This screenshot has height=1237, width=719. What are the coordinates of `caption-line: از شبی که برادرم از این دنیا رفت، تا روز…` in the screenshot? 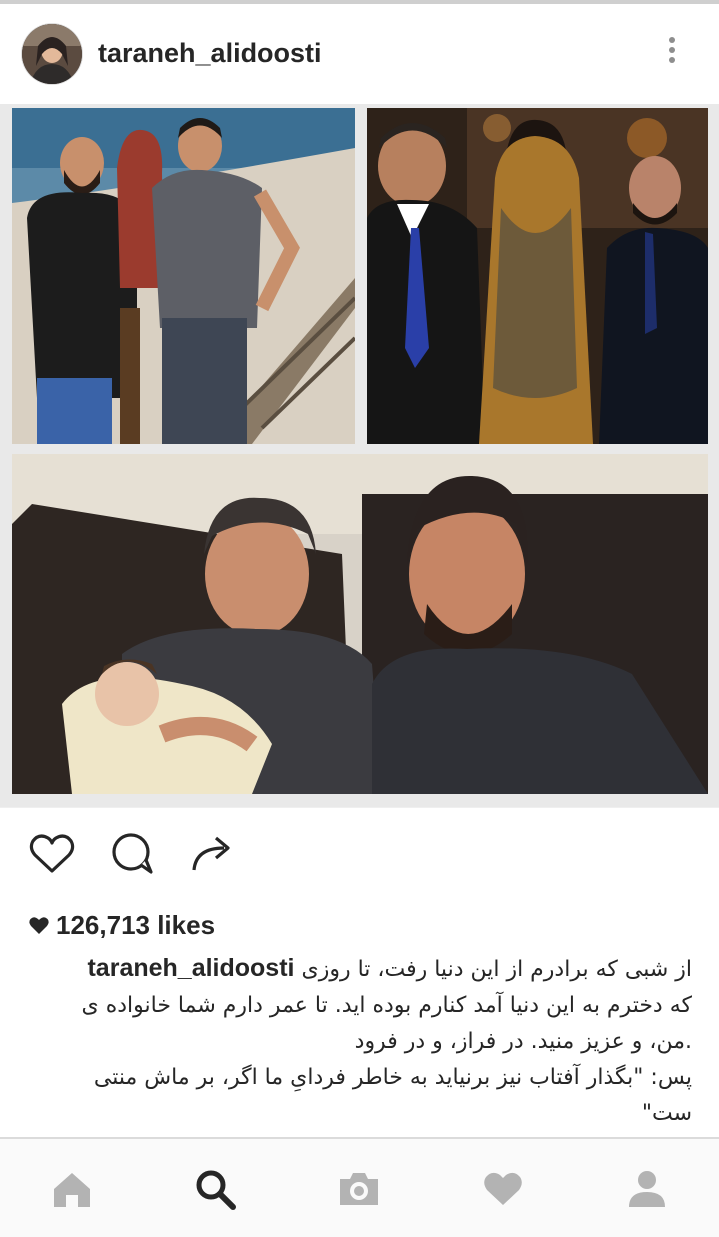 It's located at (389, 968).